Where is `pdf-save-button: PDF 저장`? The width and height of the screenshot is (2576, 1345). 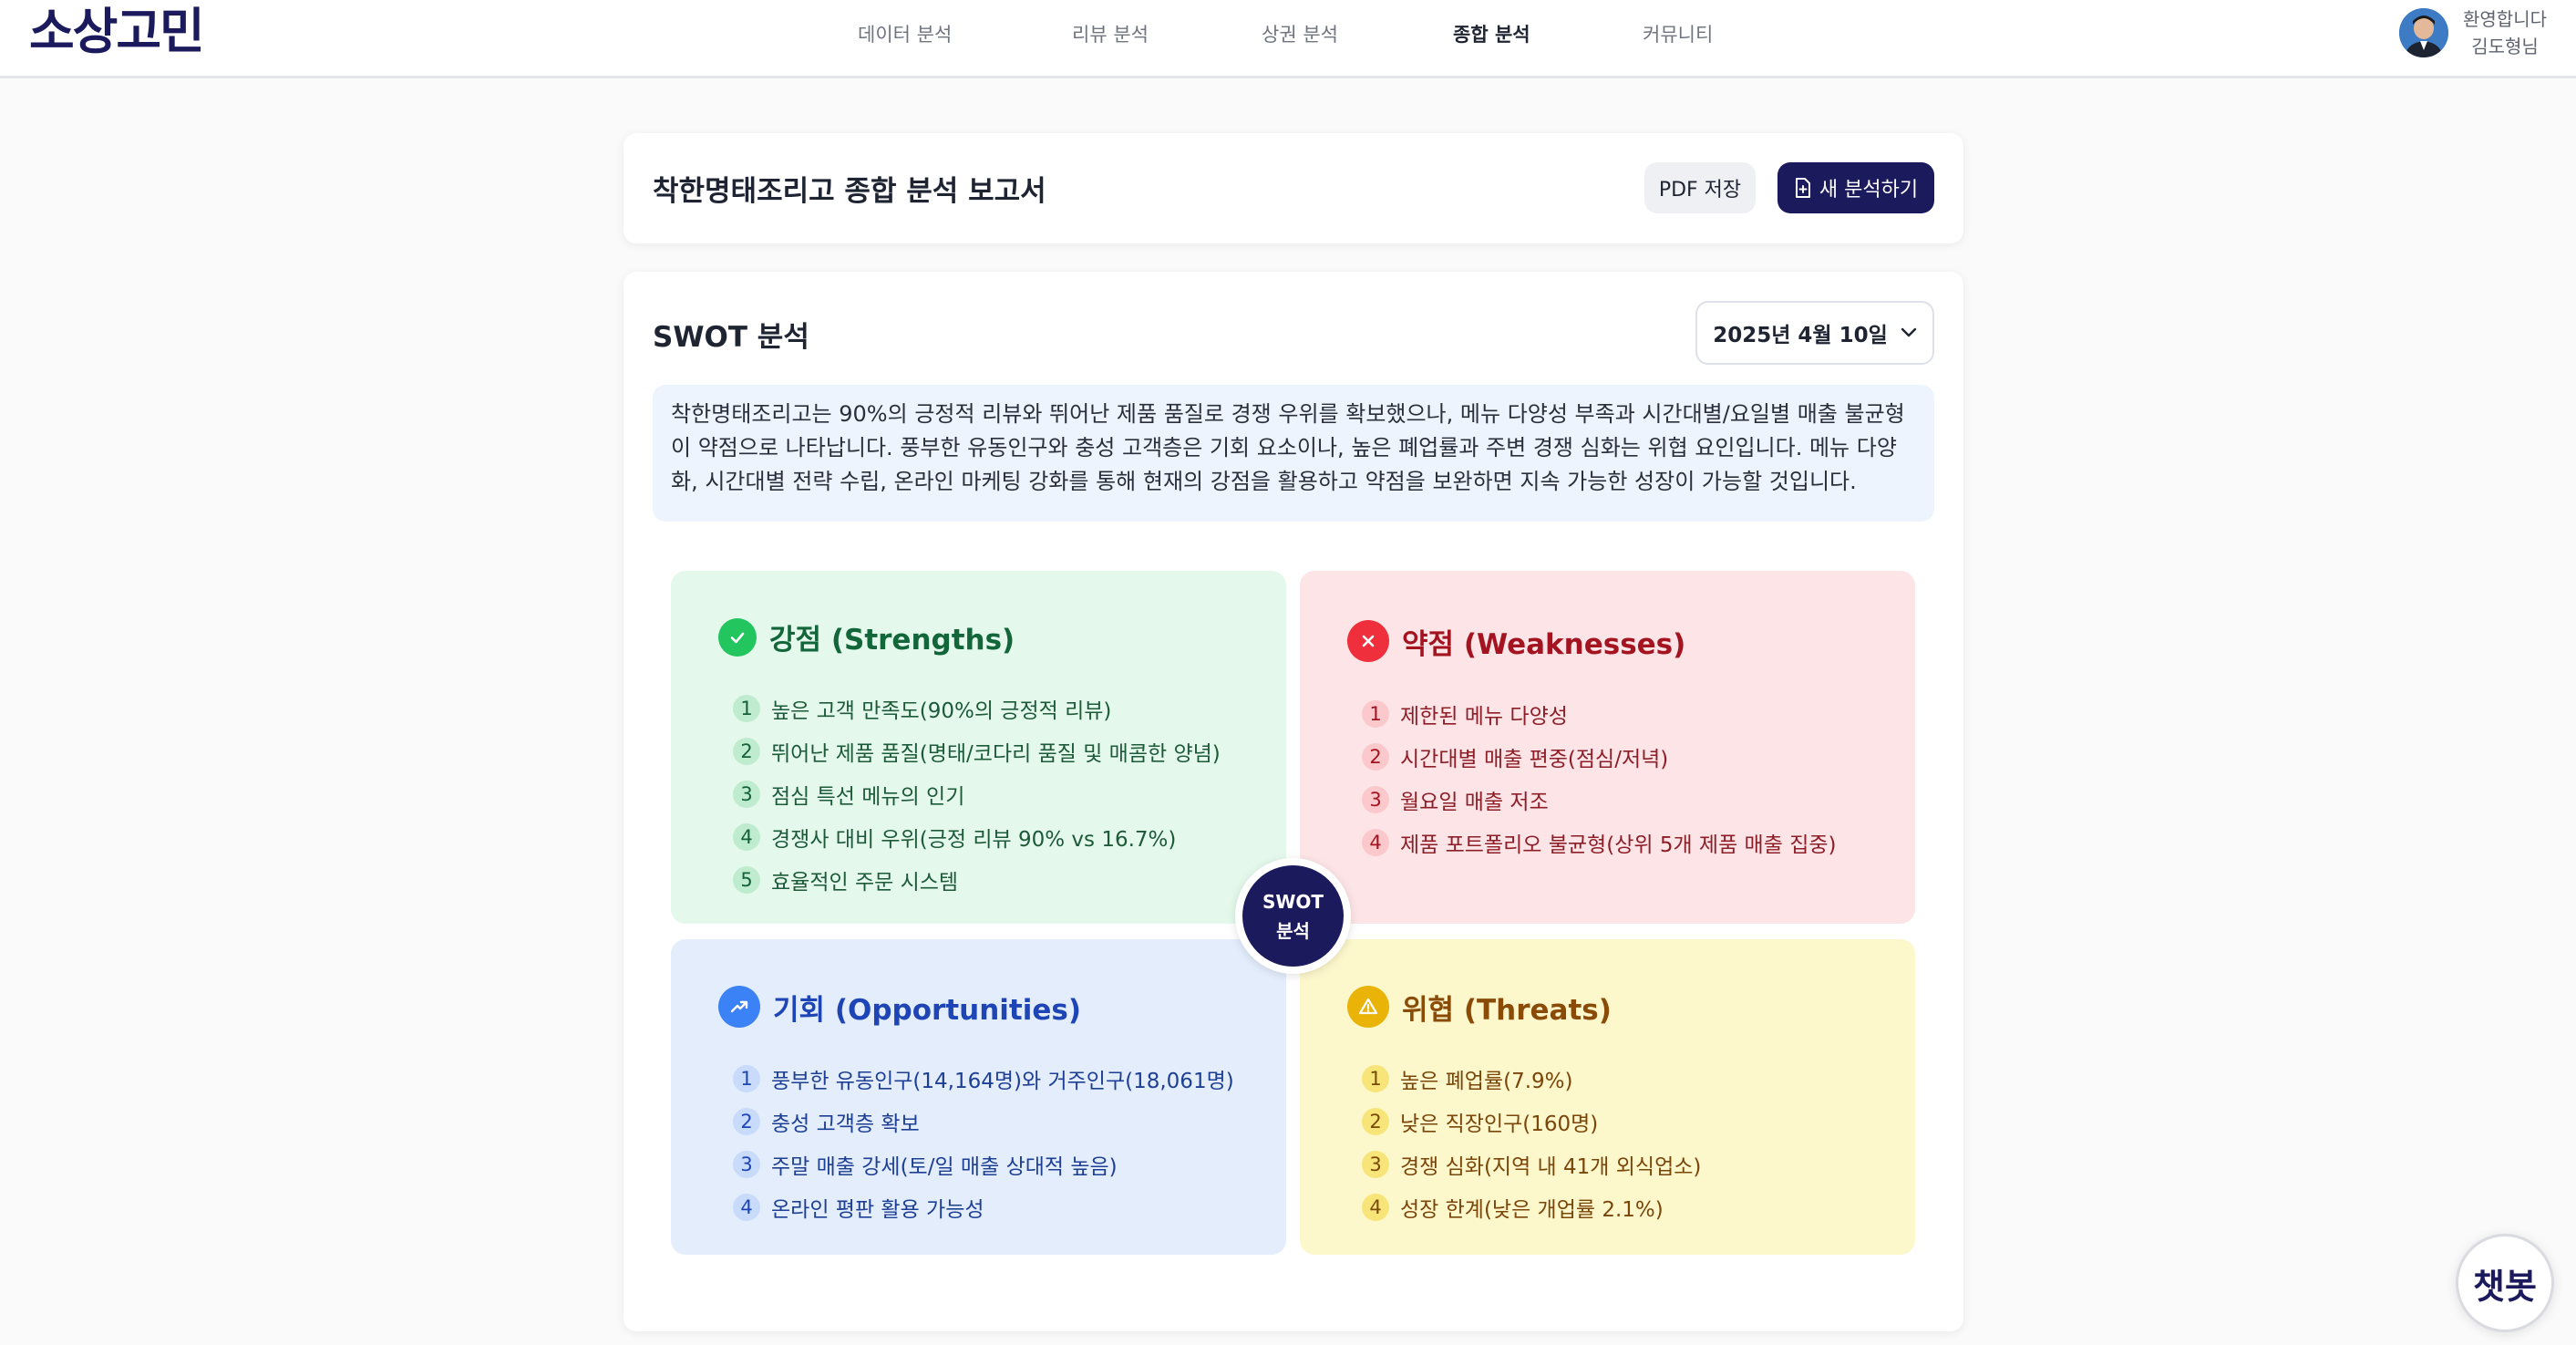 pdf-save-button: PDF 저장 is located at coordinates (1700, 187).